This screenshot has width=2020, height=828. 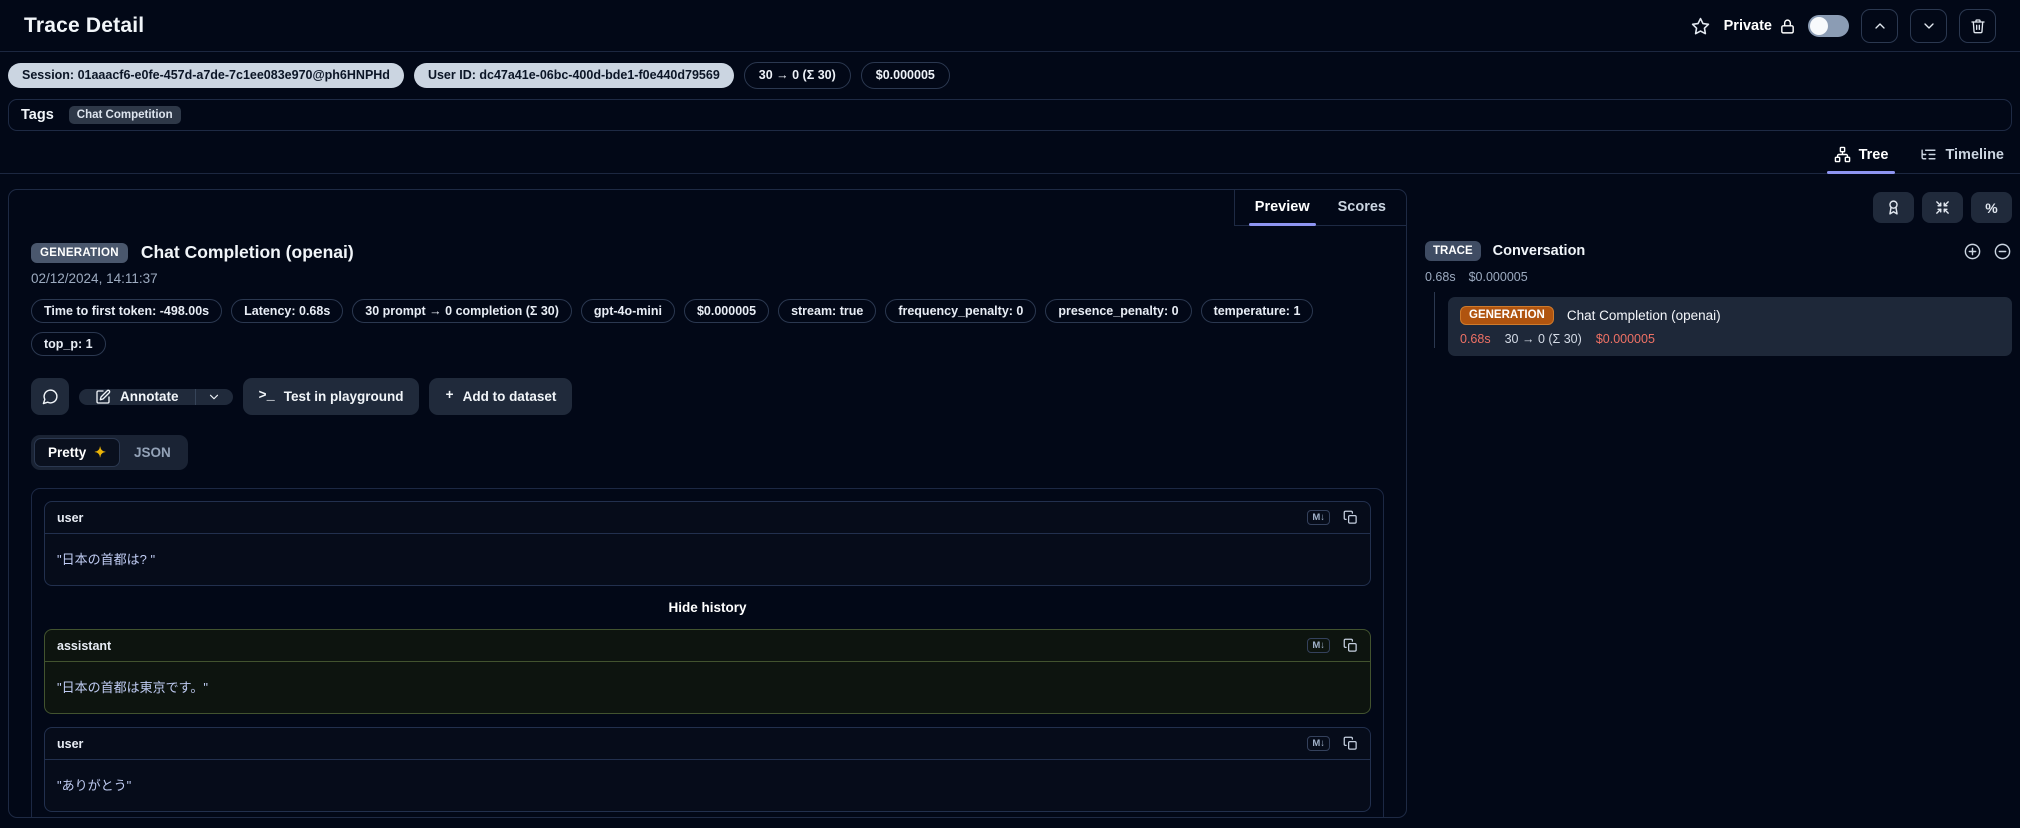 What do you see at coordinates (94, 785) in the screenshot?
I see `message-content: "ありがとう"` at bounding box center [94, 785].